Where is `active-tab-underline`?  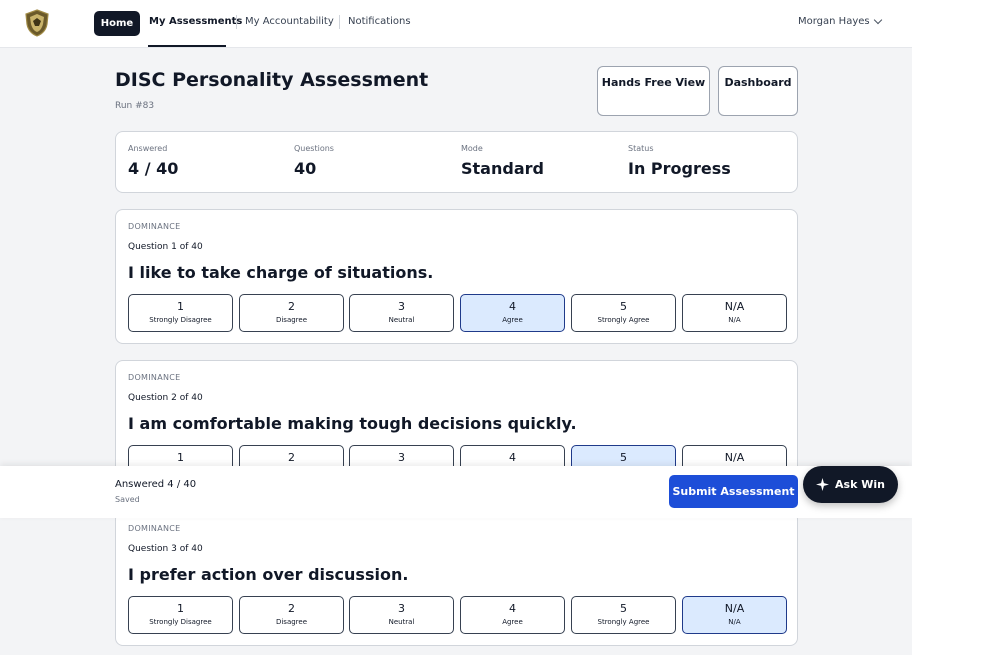 active-tab-underline is located at coordinates (187, 46).